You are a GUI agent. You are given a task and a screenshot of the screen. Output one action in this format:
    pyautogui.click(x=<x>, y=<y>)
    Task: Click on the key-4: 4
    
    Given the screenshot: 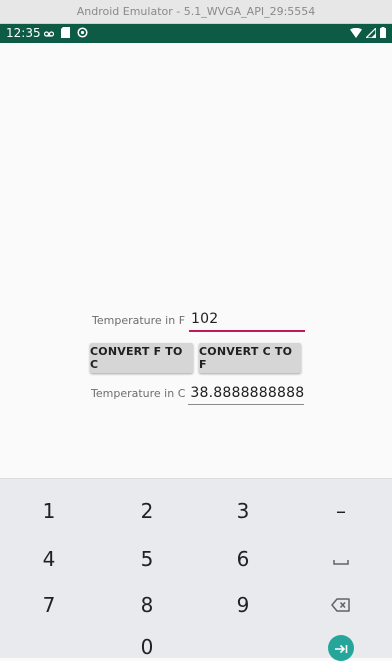 What is the action you would take?
    pyautogui.click(x=49, y=559)
    